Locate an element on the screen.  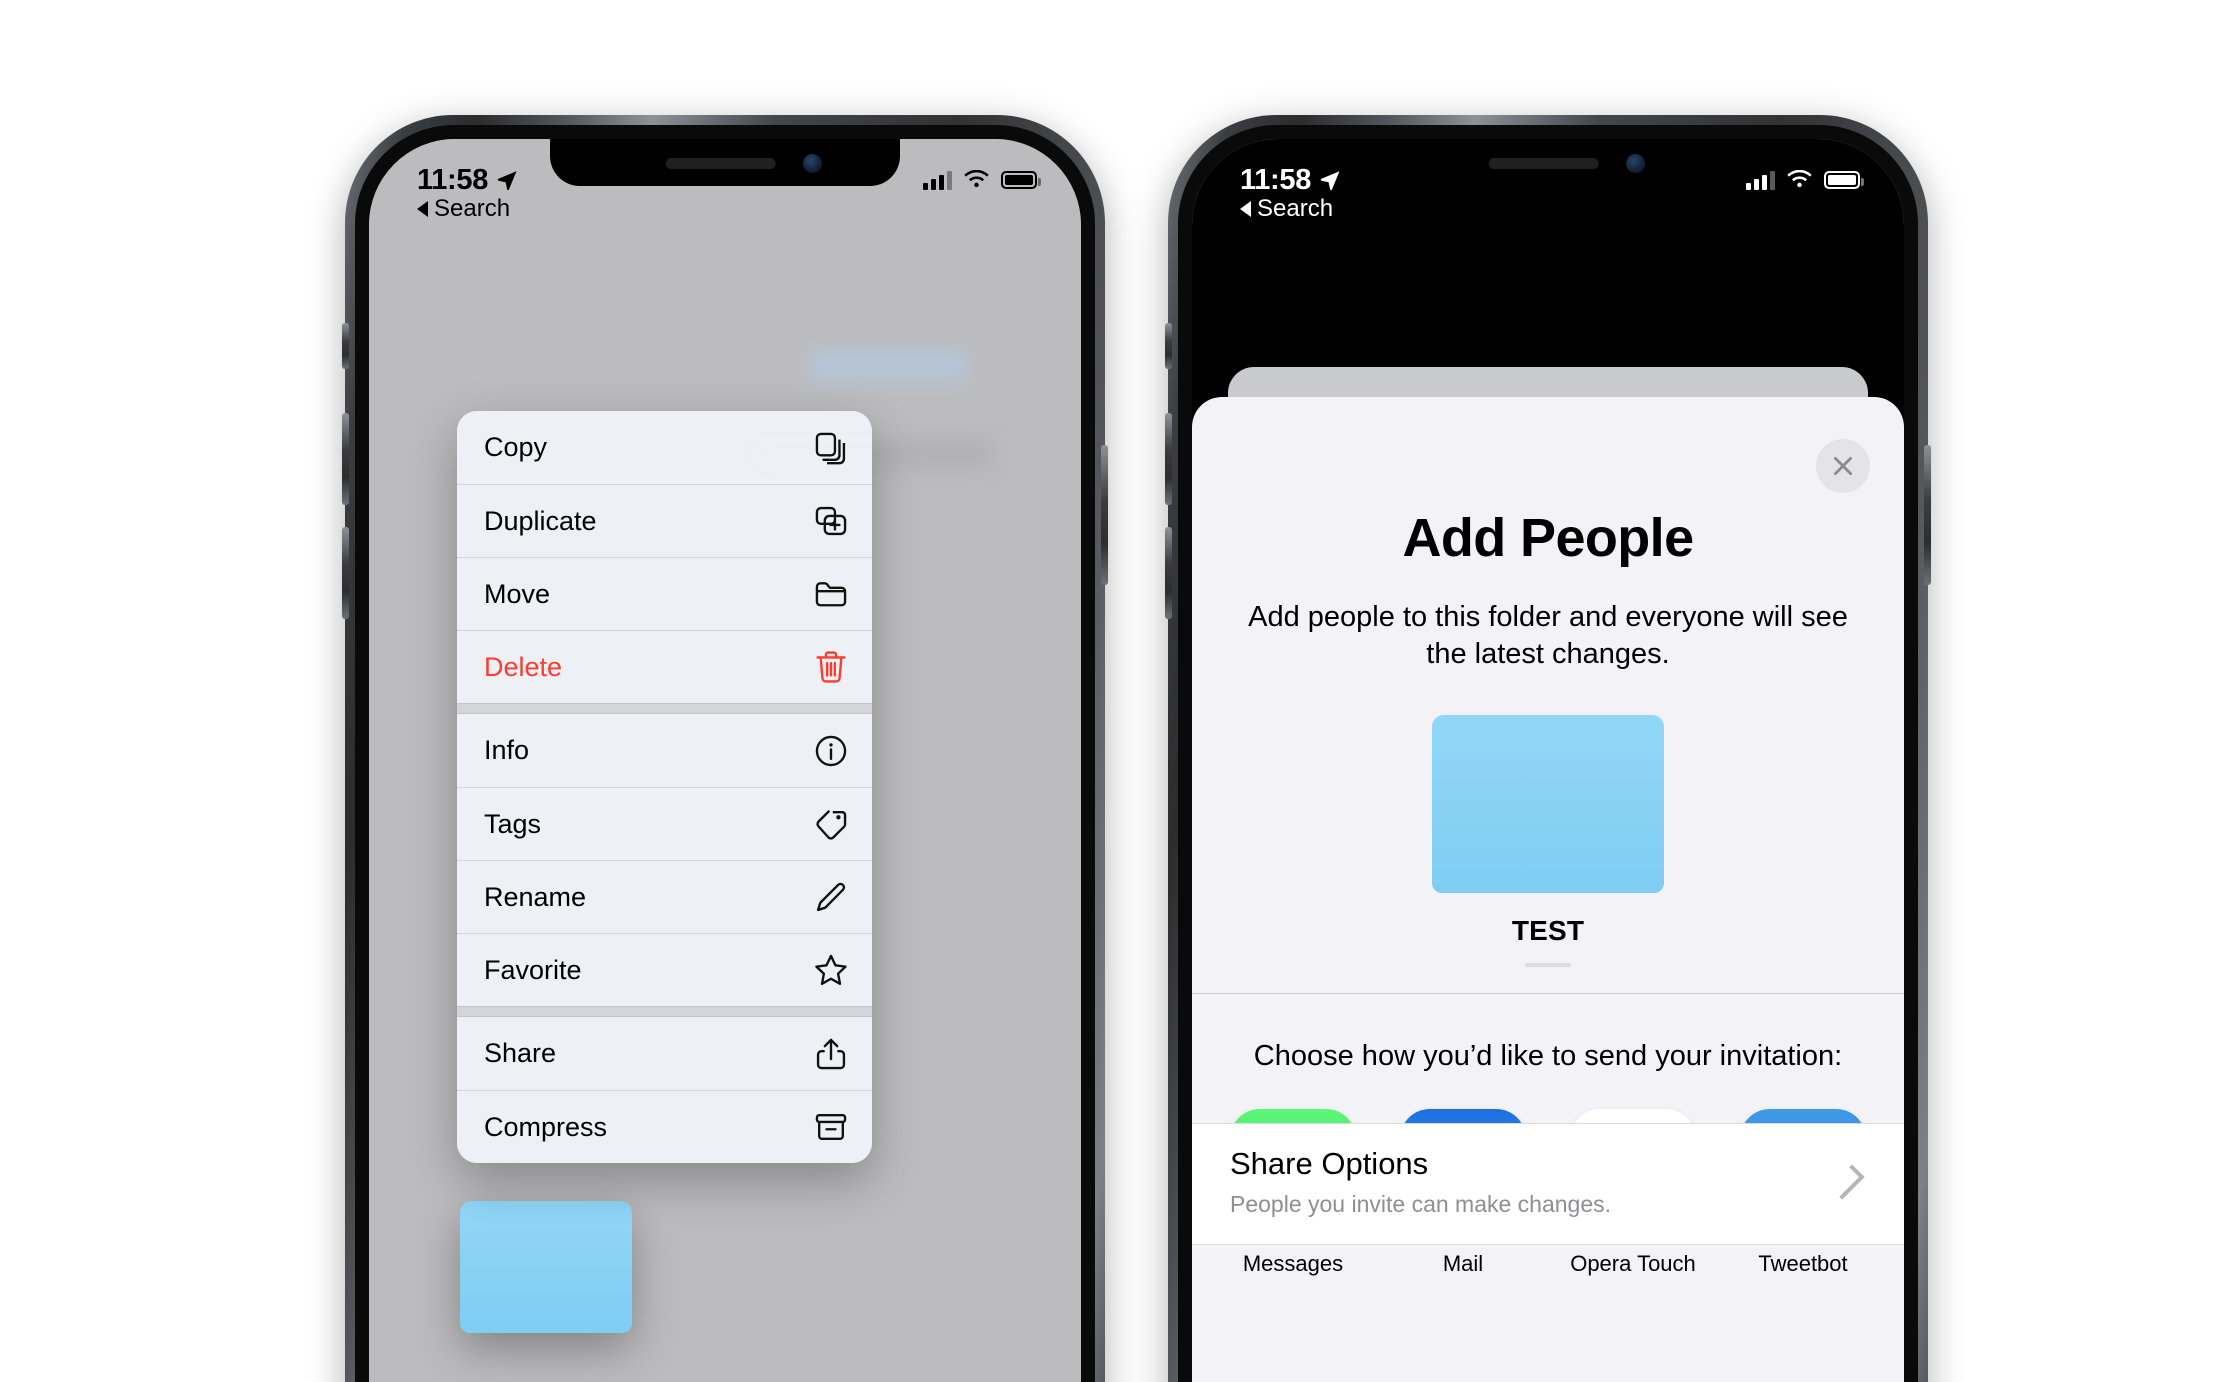
context-menu-item-rename: Rename is located at coordinates (664, 896).